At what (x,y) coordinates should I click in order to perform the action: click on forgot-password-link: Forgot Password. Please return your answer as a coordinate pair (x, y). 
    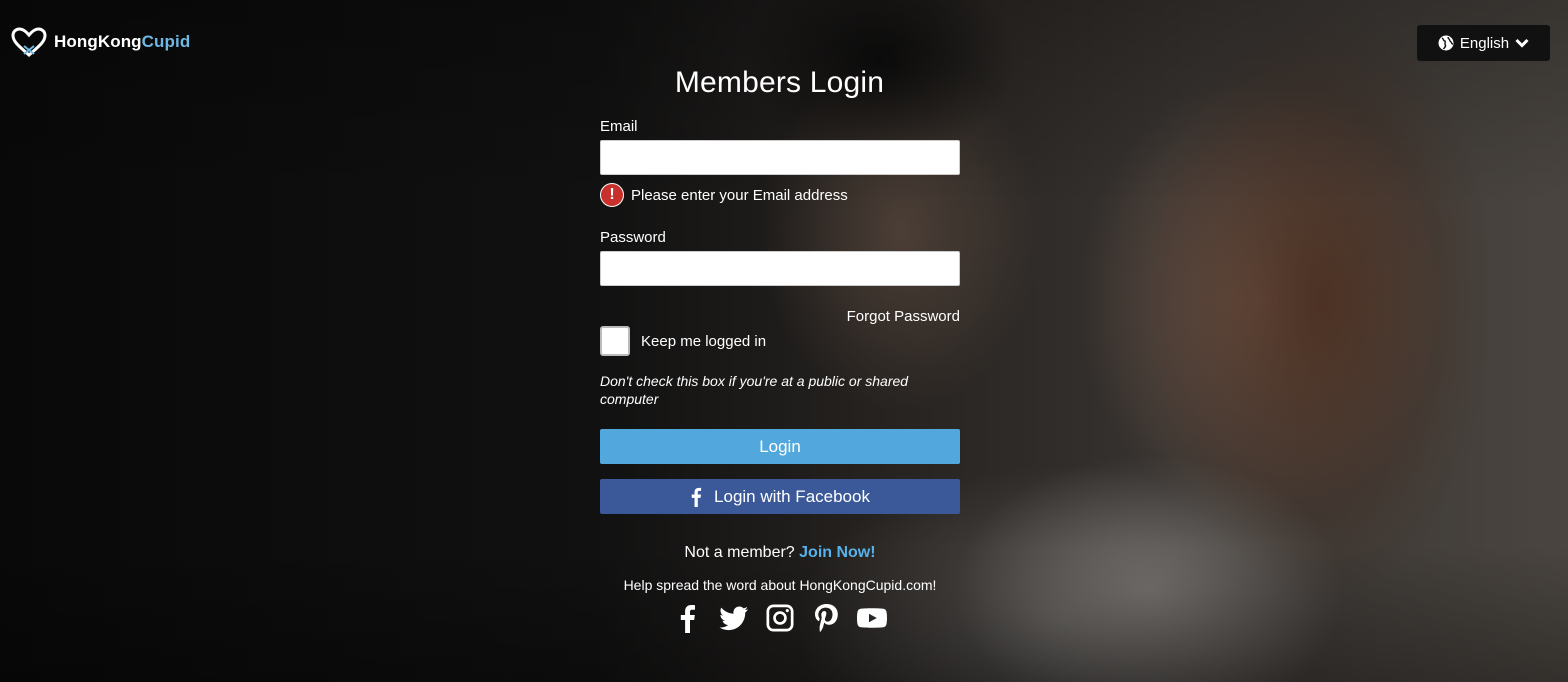
    Looking at the image, I should click on (780, 316).